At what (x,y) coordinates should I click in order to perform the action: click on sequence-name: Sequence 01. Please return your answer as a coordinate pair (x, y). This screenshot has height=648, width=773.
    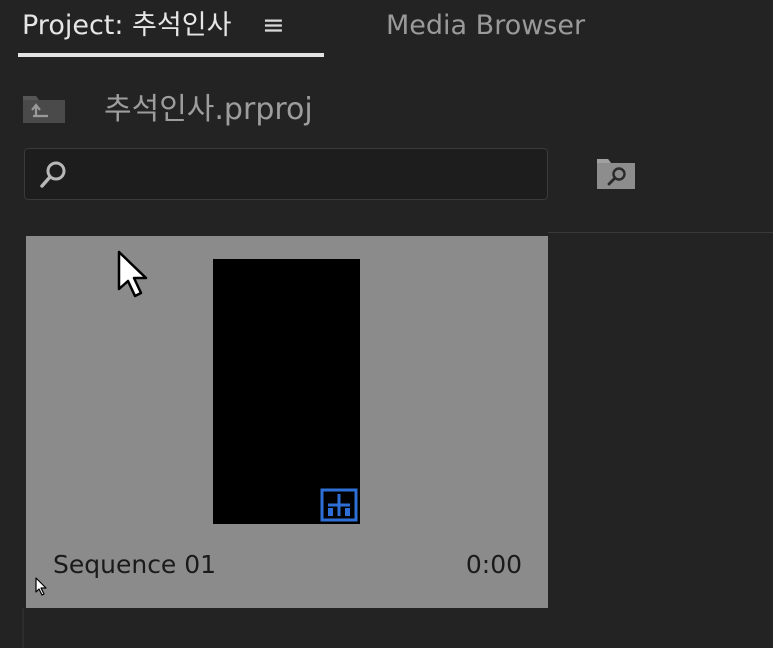
    Looking at the image, I should click on (135, 564).